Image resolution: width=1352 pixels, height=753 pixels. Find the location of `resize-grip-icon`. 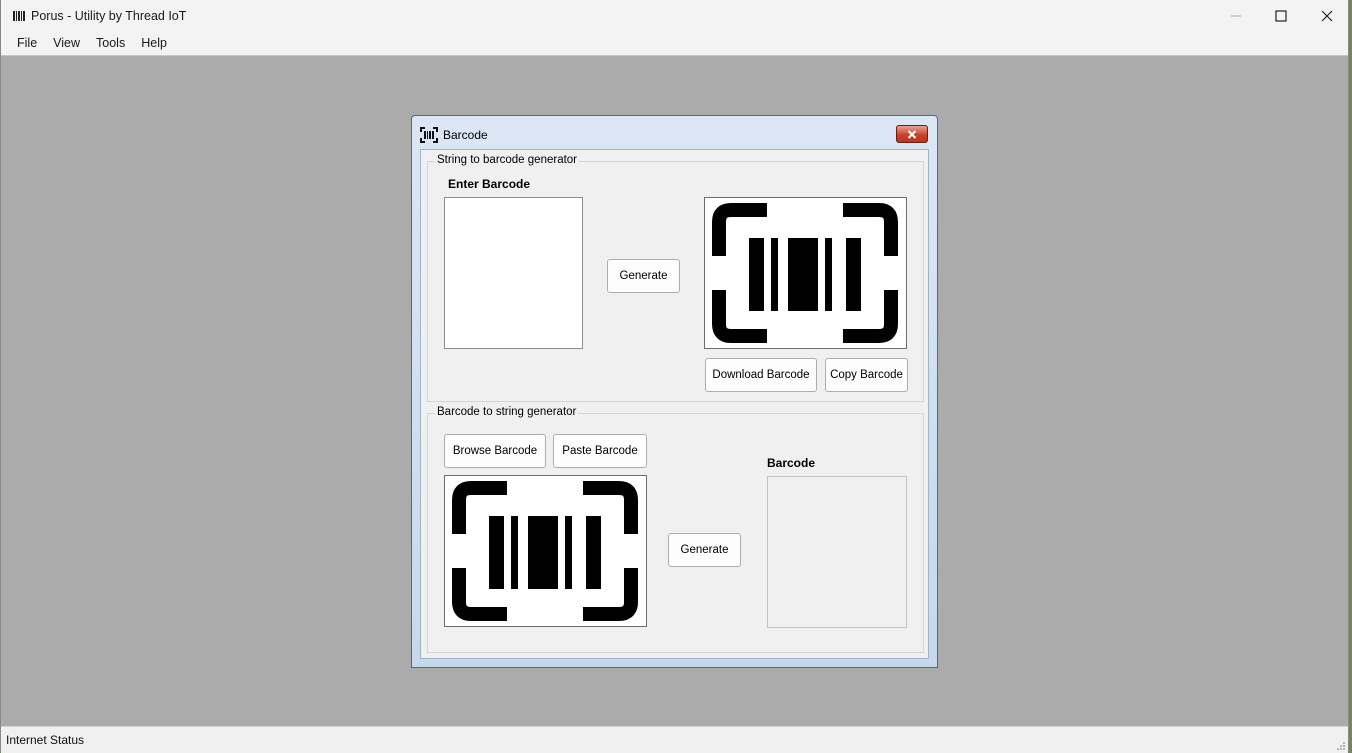

resize-grip-icon is located at coordinates (1341, 746).